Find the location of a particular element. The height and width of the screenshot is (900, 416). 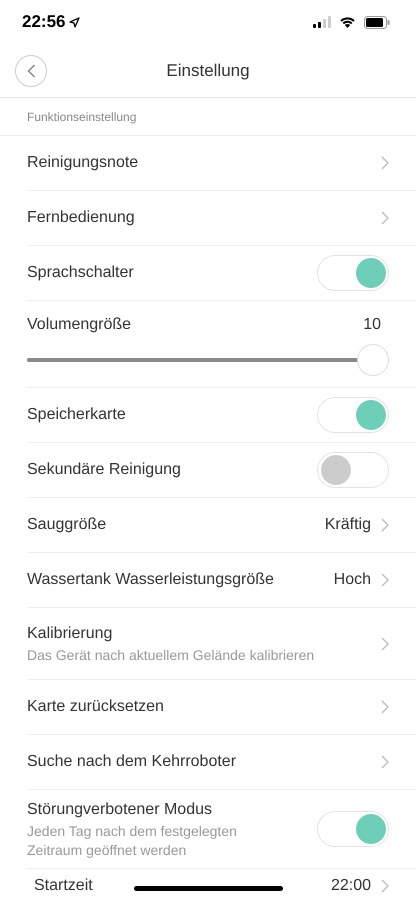

battery-icon is located at coordinates (377, 22).